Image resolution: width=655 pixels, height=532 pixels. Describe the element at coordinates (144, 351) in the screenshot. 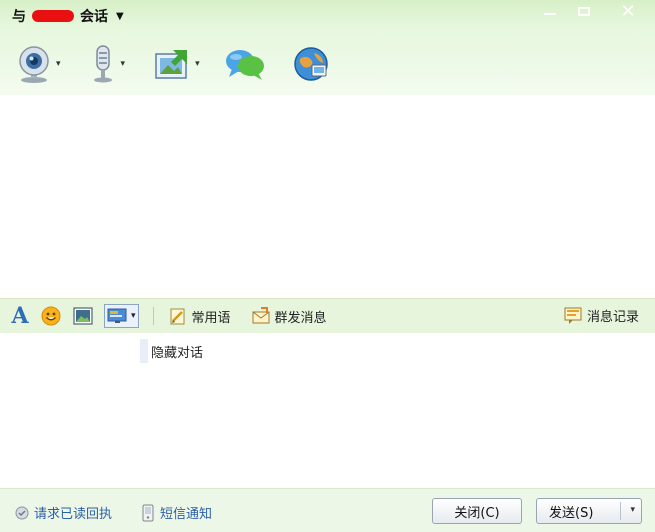

I see `input-caret` at that location.